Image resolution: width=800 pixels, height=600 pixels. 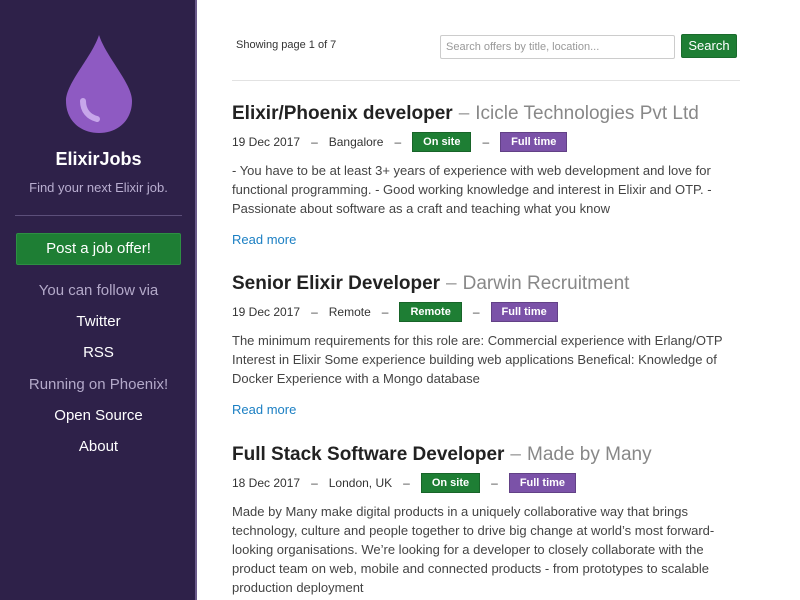 What do you see at coordinates (349, 312) in the screenshot?
I see `job-location: Remote` at bounding box center [349, 312].